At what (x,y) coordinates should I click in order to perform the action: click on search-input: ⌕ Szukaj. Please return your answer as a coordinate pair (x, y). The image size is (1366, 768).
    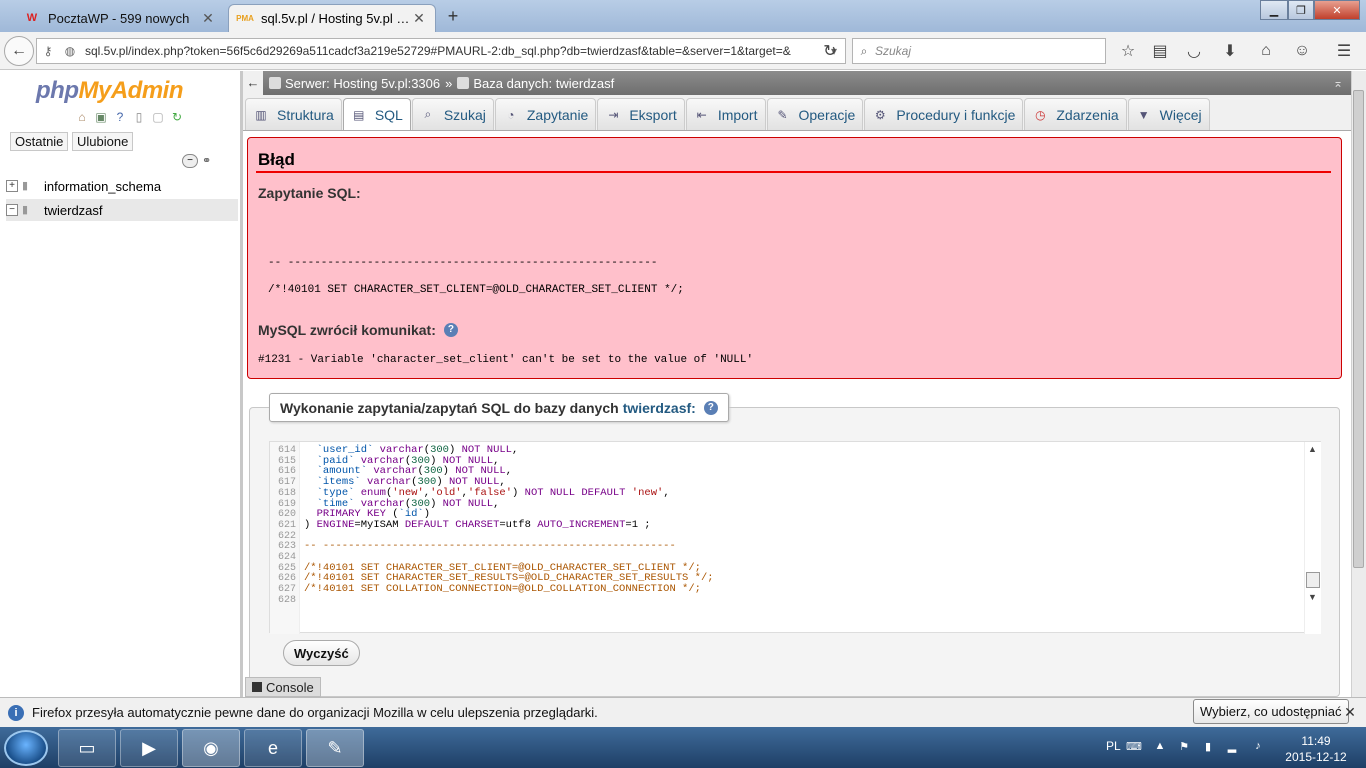
    Looking at the image, I should click on (979, 51).